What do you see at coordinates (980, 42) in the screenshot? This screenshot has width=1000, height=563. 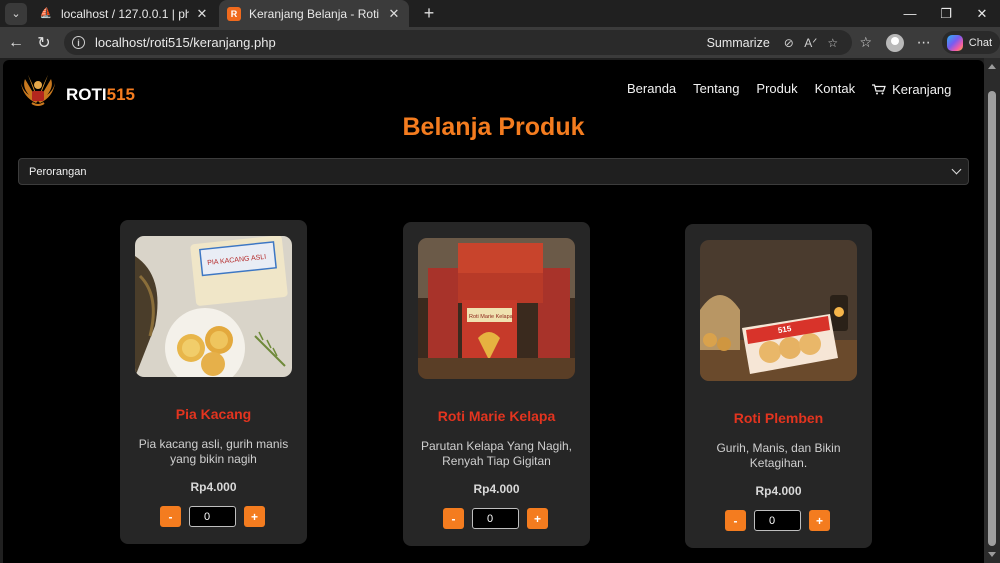 I see `chat-label: Chat` at bounding box center [980, 42].